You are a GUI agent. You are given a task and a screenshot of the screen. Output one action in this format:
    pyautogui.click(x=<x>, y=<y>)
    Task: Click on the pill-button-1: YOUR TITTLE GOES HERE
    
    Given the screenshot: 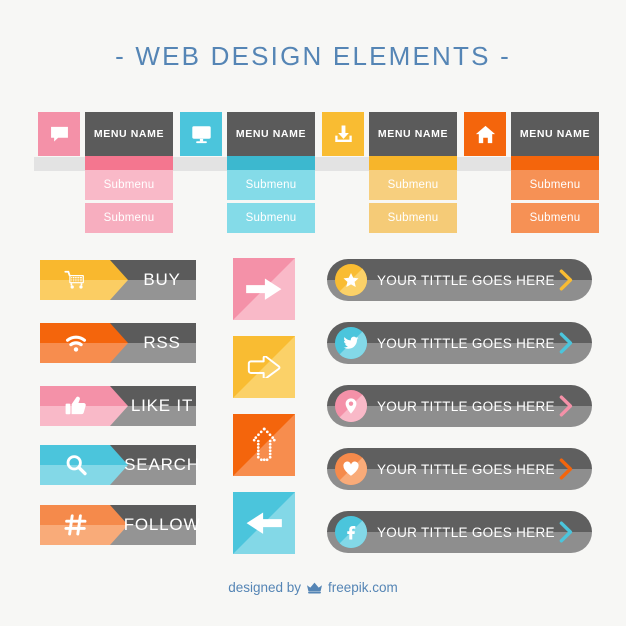 What is the action you would take?
    pyautogui.click(x=459, y=280)
    